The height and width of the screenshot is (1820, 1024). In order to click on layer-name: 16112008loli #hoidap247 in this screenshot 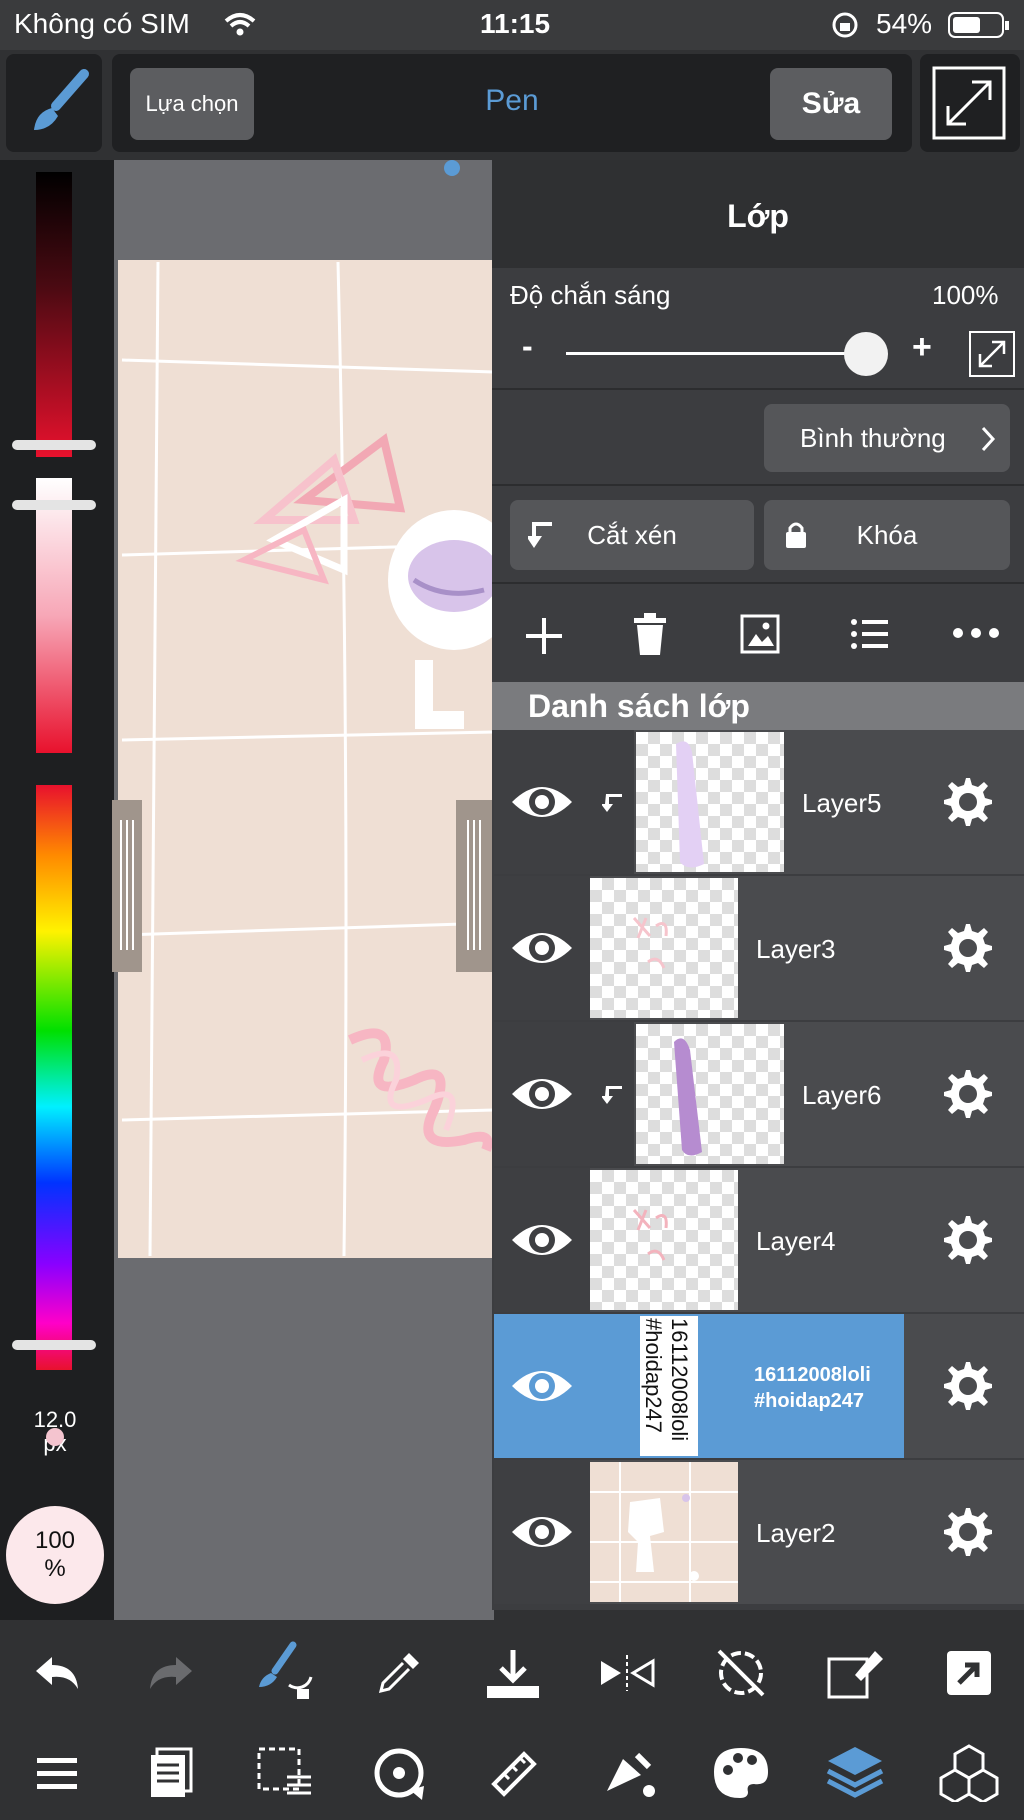, I will do `click(812, 1388)`.